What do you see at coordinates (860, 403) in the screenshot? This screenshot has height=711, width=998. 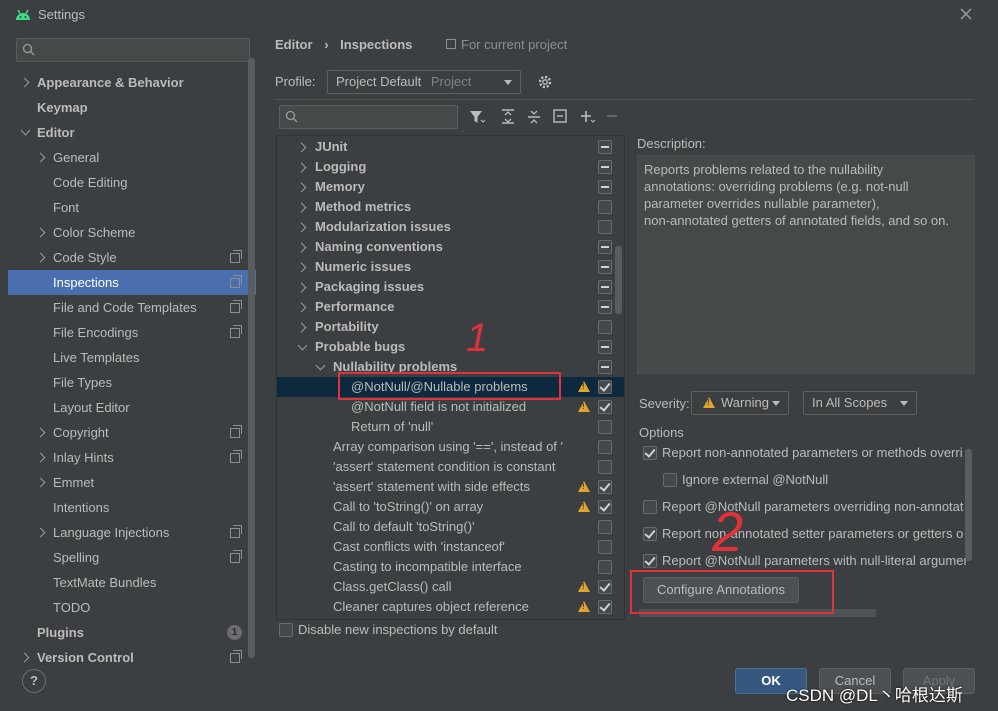 I see `scope-dropdown: In All Scopes` at bounding box center [860, 403].